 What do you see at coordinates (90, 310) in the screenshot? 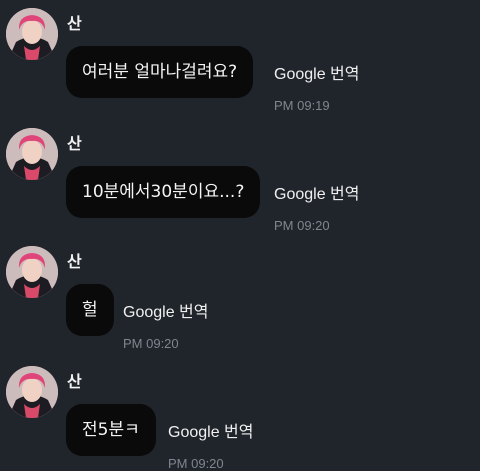
I see `message-bubble: 헐` at bounding box center [90, 310].